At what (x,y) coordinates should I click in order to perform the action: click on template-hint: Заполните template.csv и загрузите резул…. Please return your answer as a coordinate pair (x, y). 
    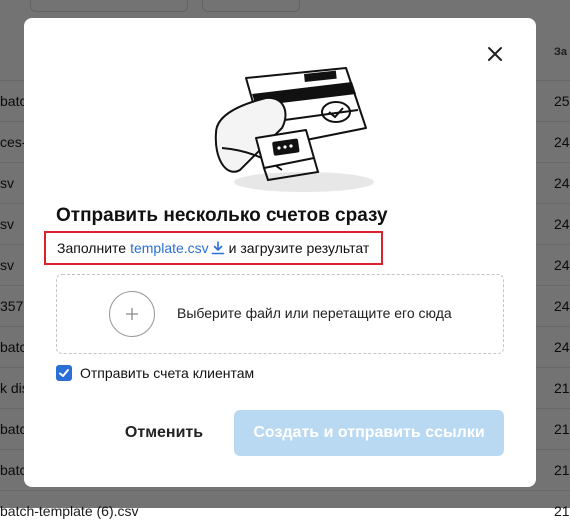
    Looking at the image, I should click on (213, 248).